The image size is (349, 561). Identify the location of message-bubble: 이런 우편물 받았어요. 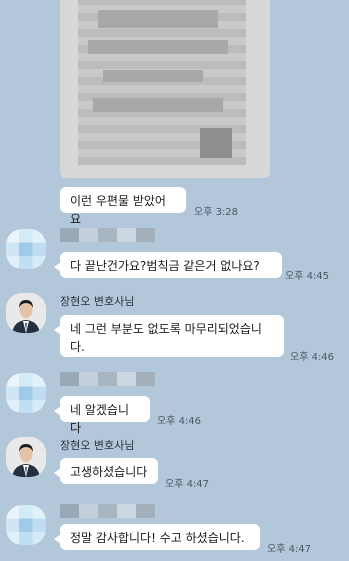
(123, 206).